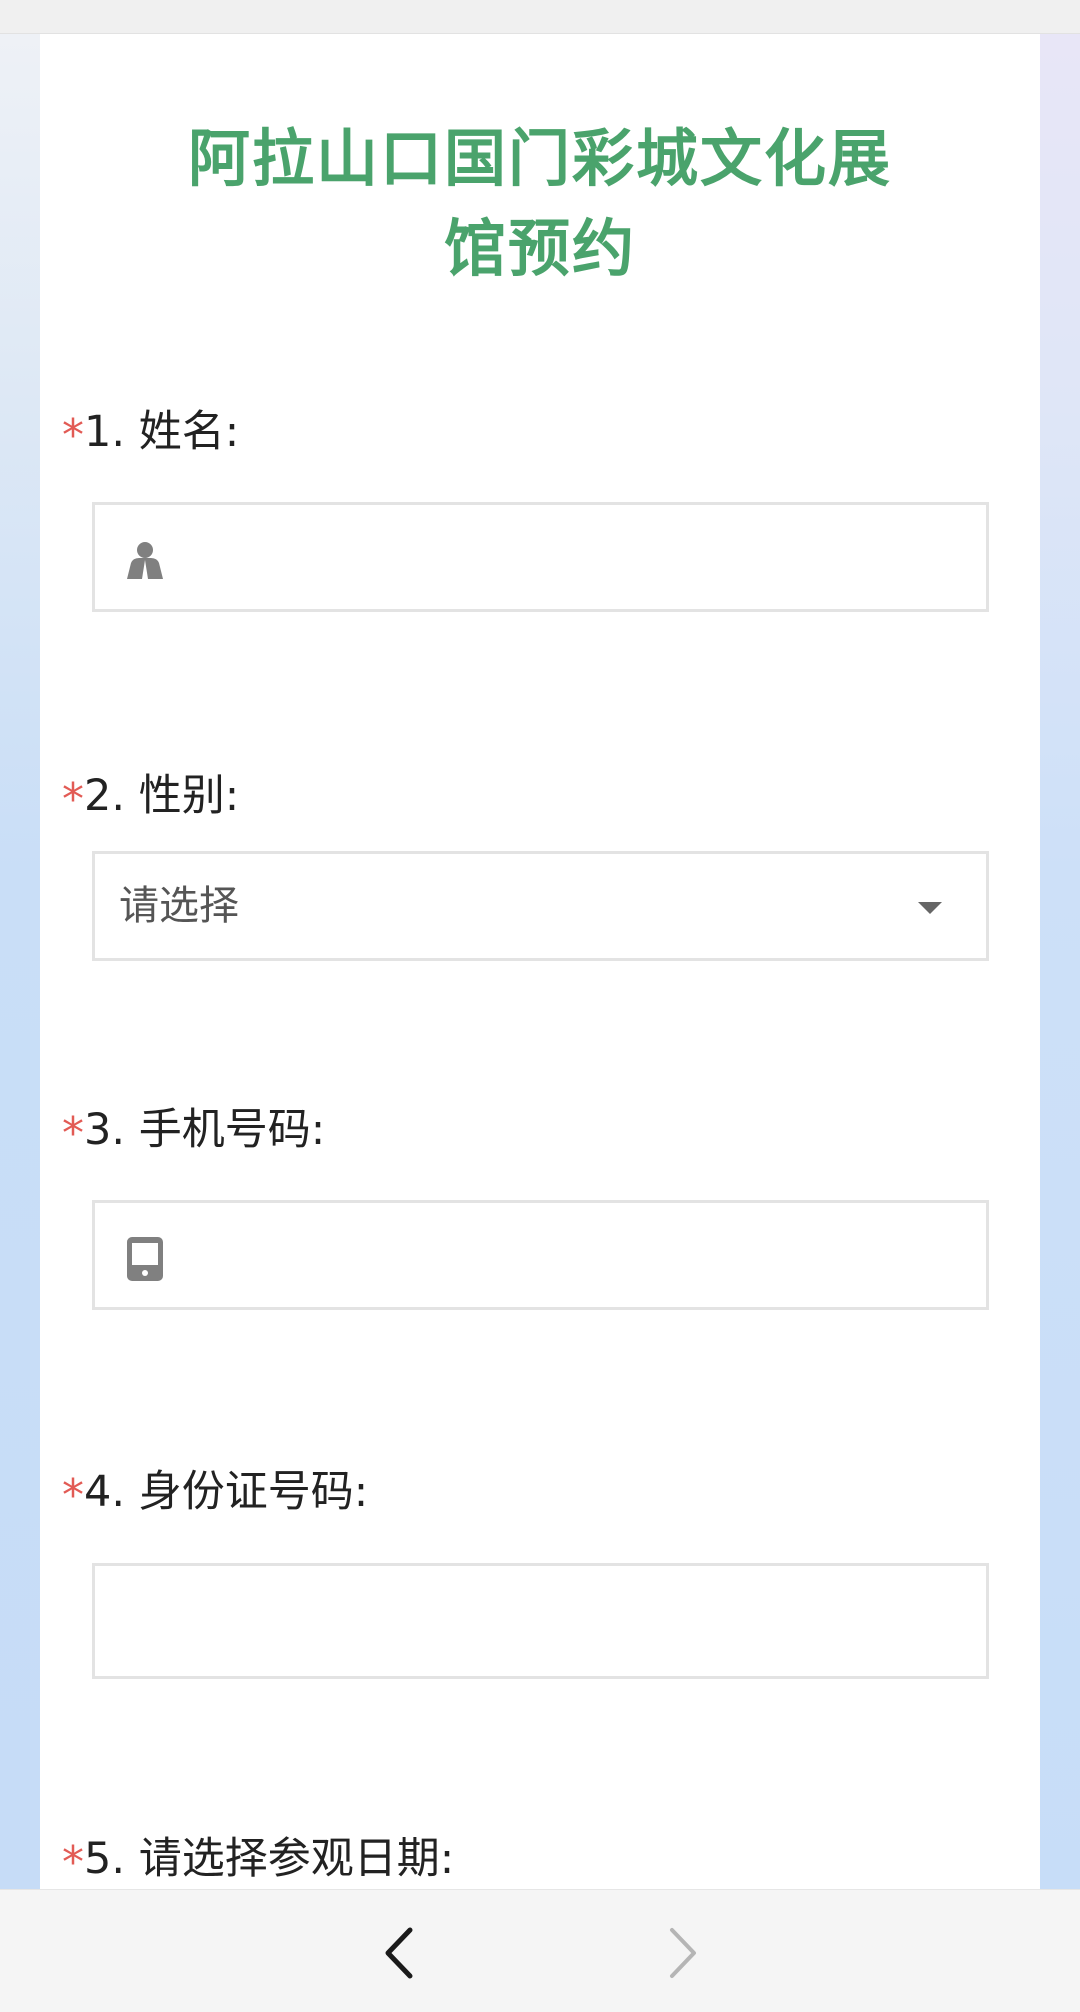  I want to click on question-label-visit-date: *5. 请选择参观日期:, so click(258, 1859).